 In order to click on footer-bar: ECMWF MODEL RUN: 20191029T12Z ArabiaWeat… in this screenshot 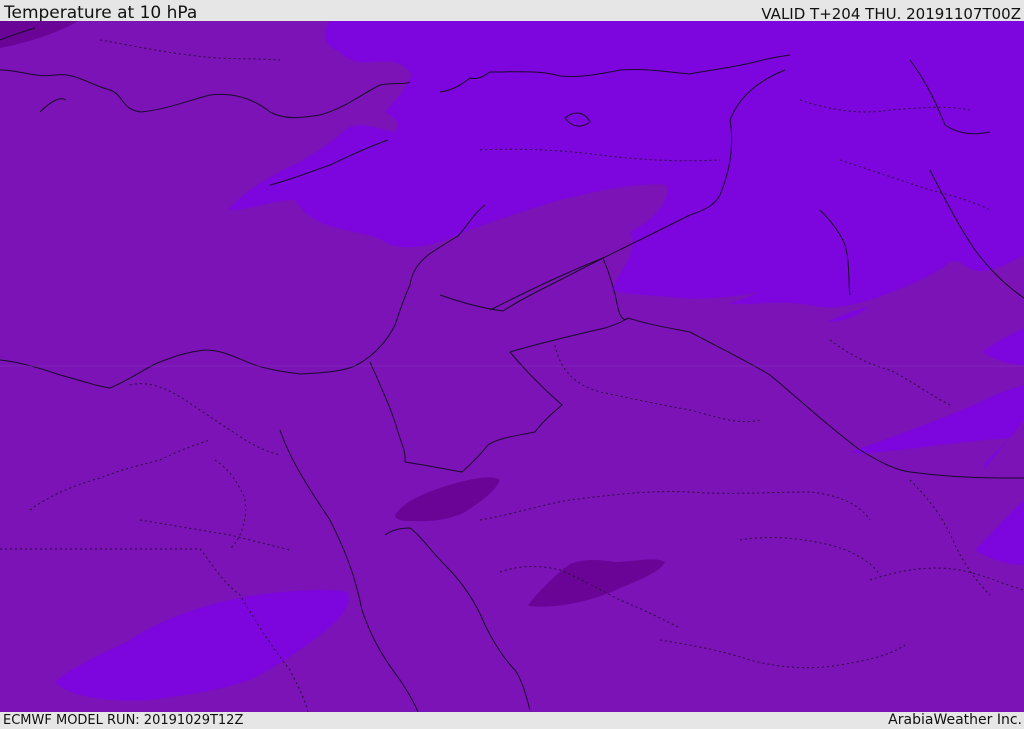, I will do `click(512, 720)`.